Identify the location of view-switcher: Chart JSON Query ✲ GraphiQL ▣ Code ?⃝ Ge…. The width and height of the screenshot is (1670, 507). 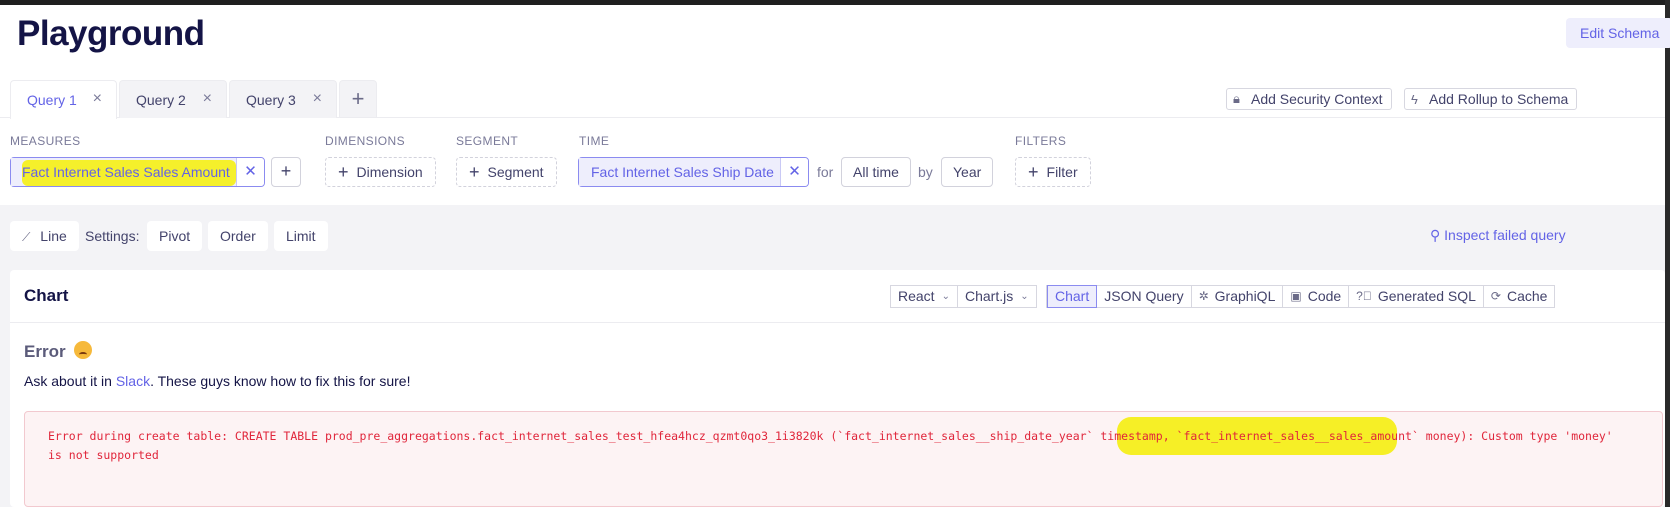
(1301, 296).